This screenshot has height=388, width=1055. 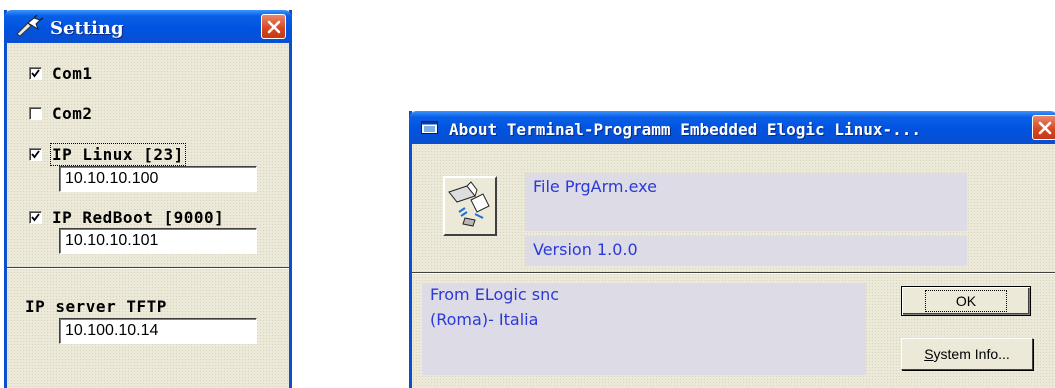 I want to click on tftp-field: 10.100.10.14, so click(x=158, y=331).